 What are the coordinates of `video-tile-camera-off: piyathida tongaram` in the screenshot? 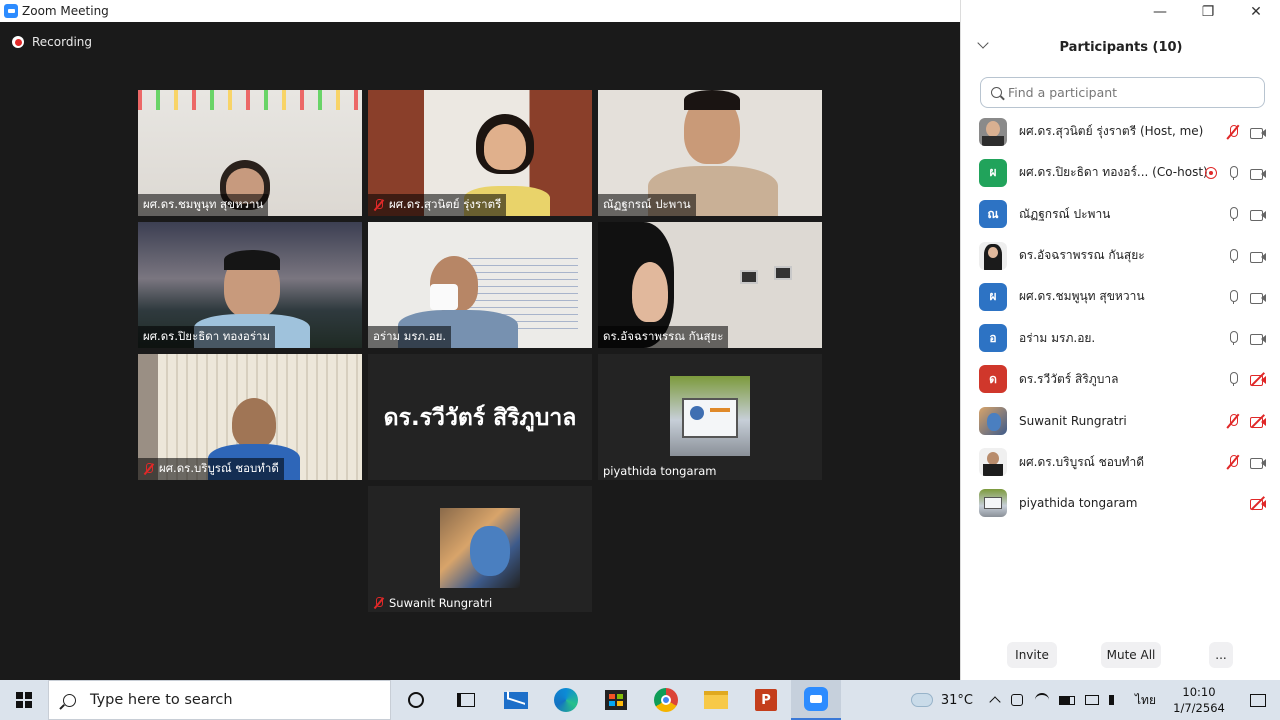 It's located at (710, 417).